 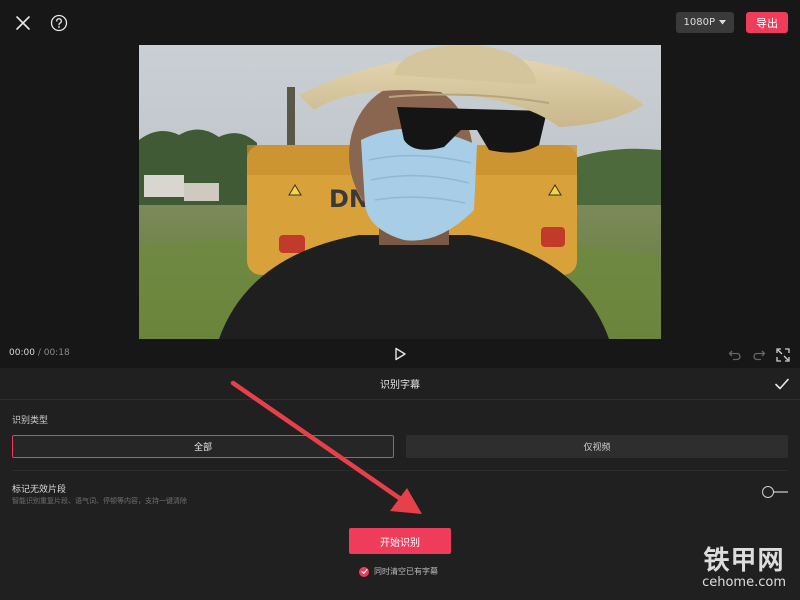 I want to click on redo-icon, so click(x=759, y=356).